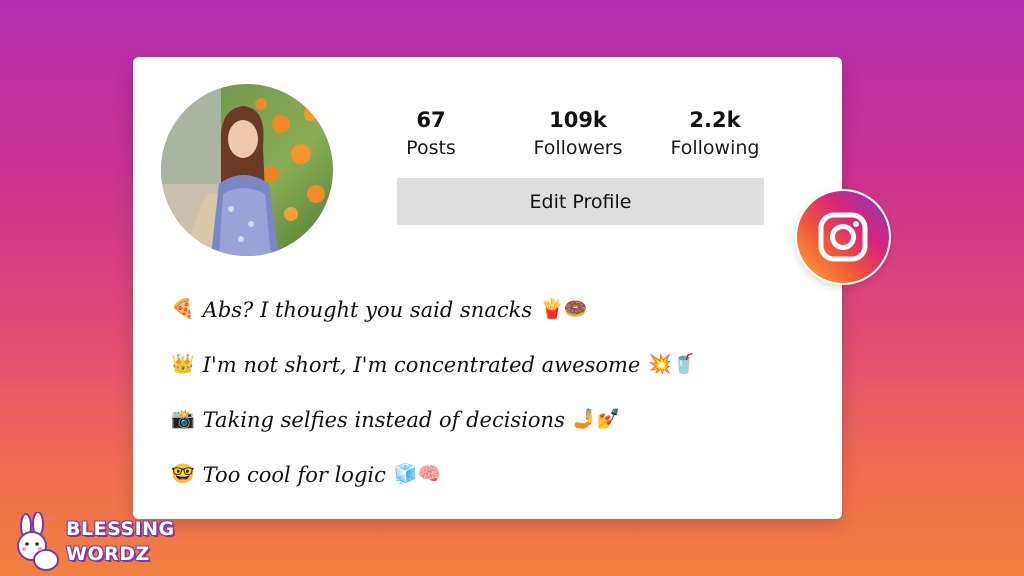  Describe the element at coordinates (715, 134) in the screenshot. I see `stat-following: 2.2k Following` at that location.